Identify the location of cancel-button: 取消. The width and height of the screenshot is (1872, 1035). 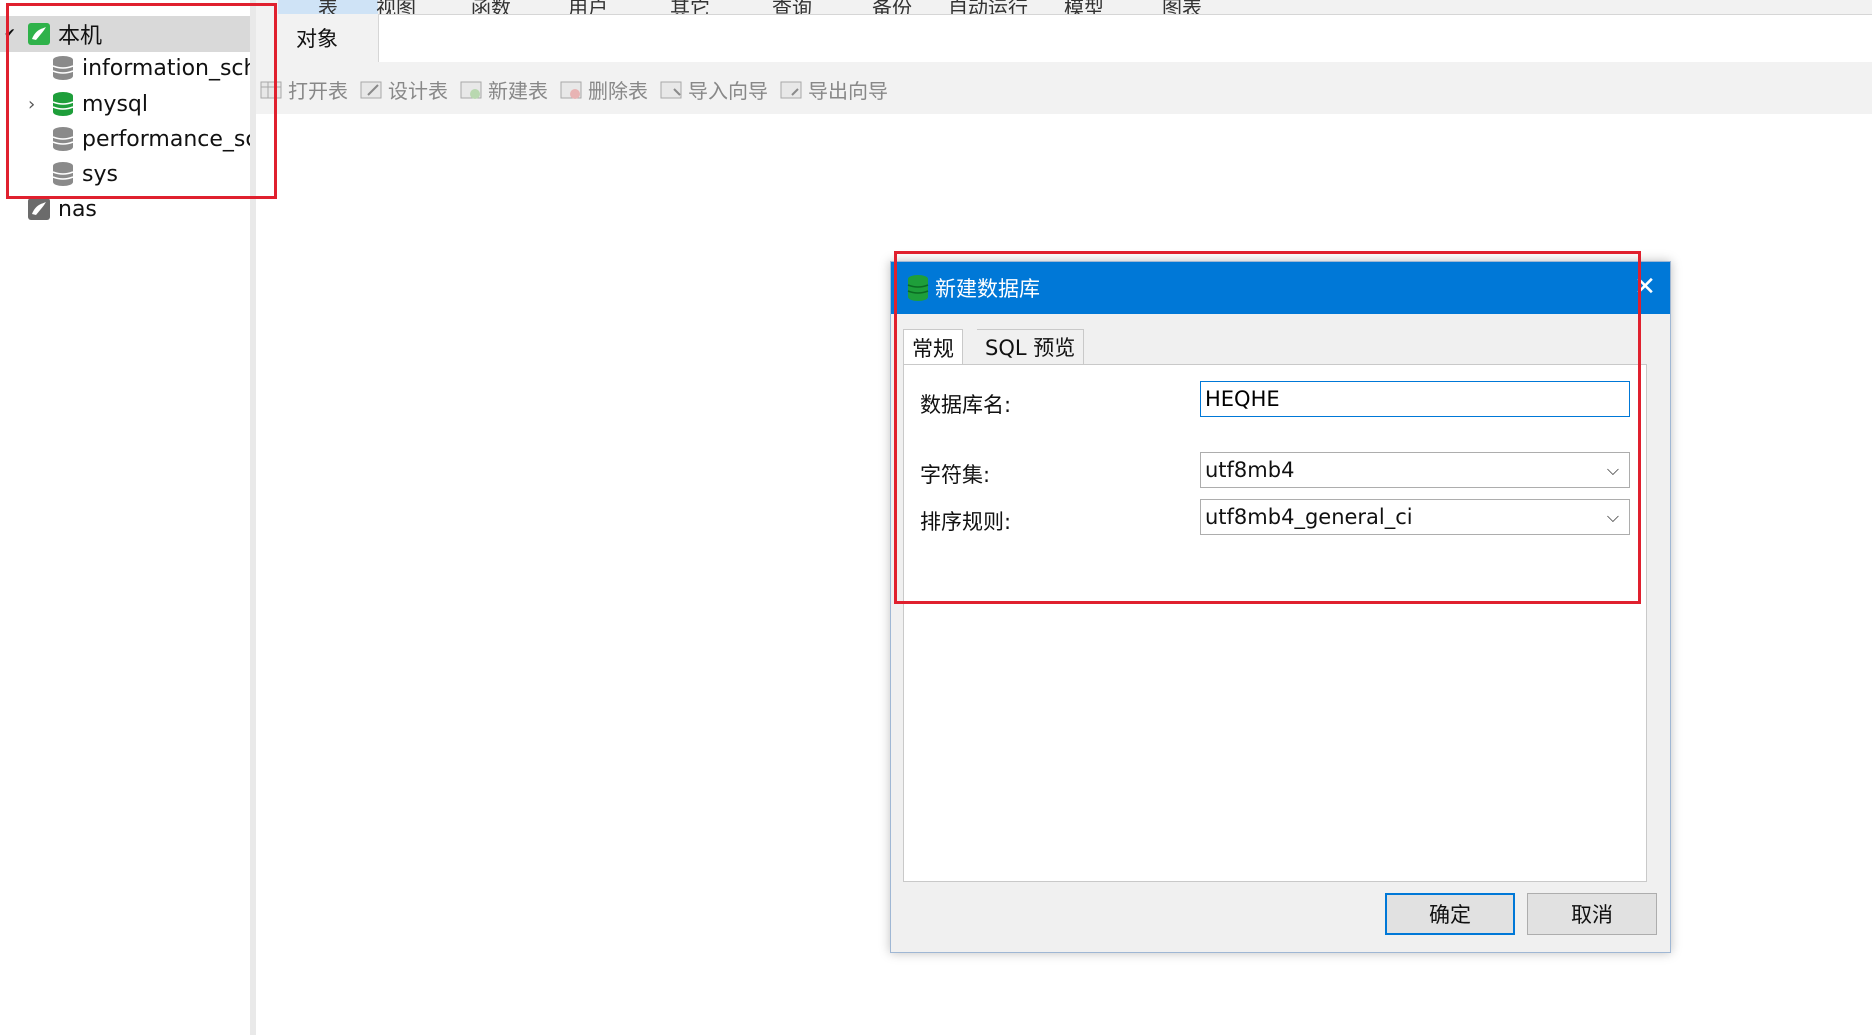
(1592, 914).